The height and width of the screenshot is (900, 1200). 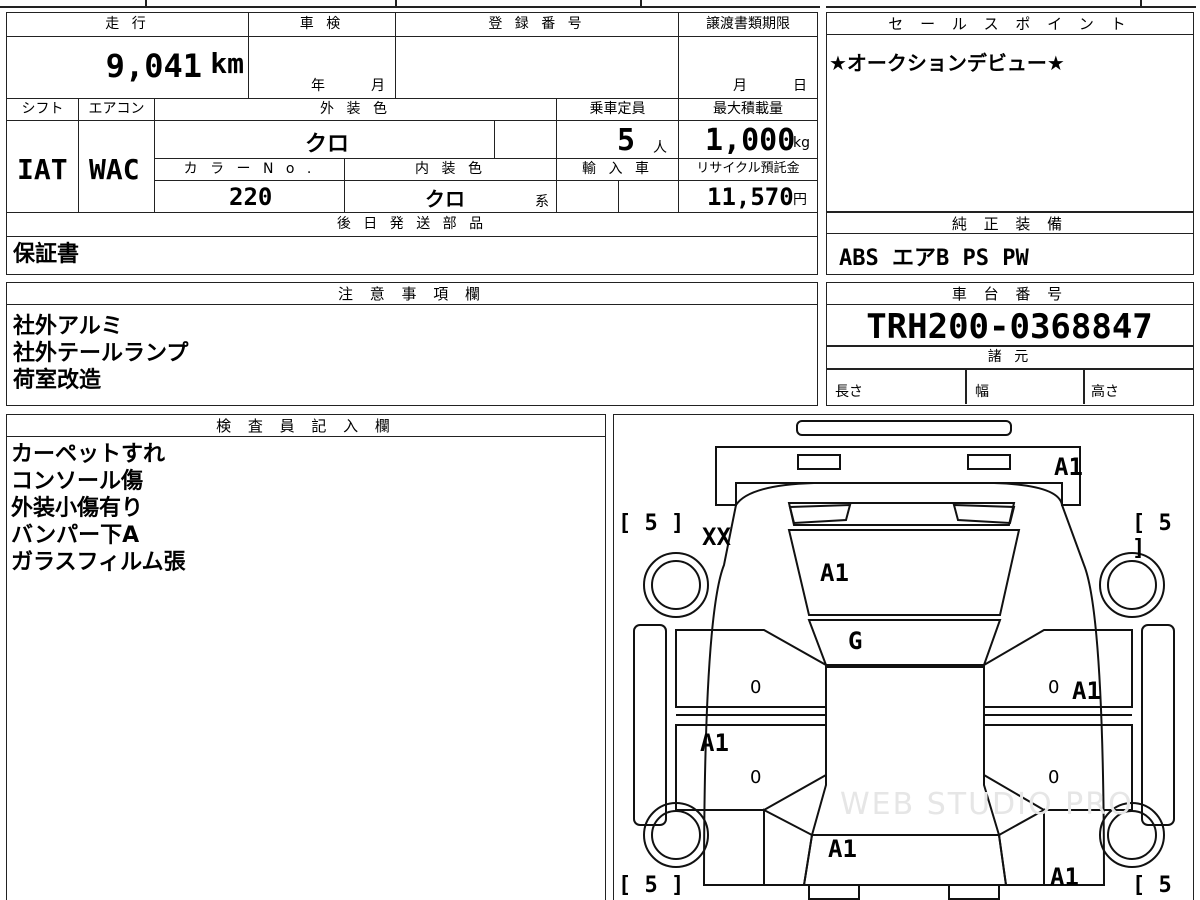 What do you see at coordinates (322, 25) in the screenshot?
I see `shaken-header: 車 検` at bounding box center [322, 25].